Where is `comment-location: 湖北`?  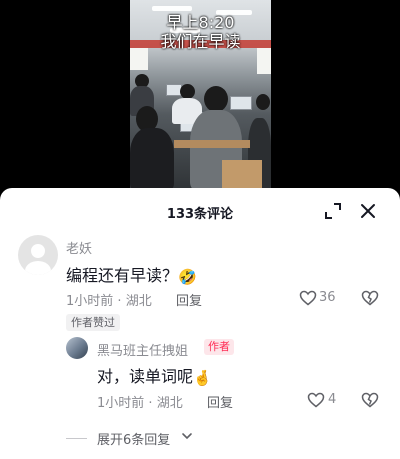 comment-location: 湖北 is located at coordinates (138, 301).